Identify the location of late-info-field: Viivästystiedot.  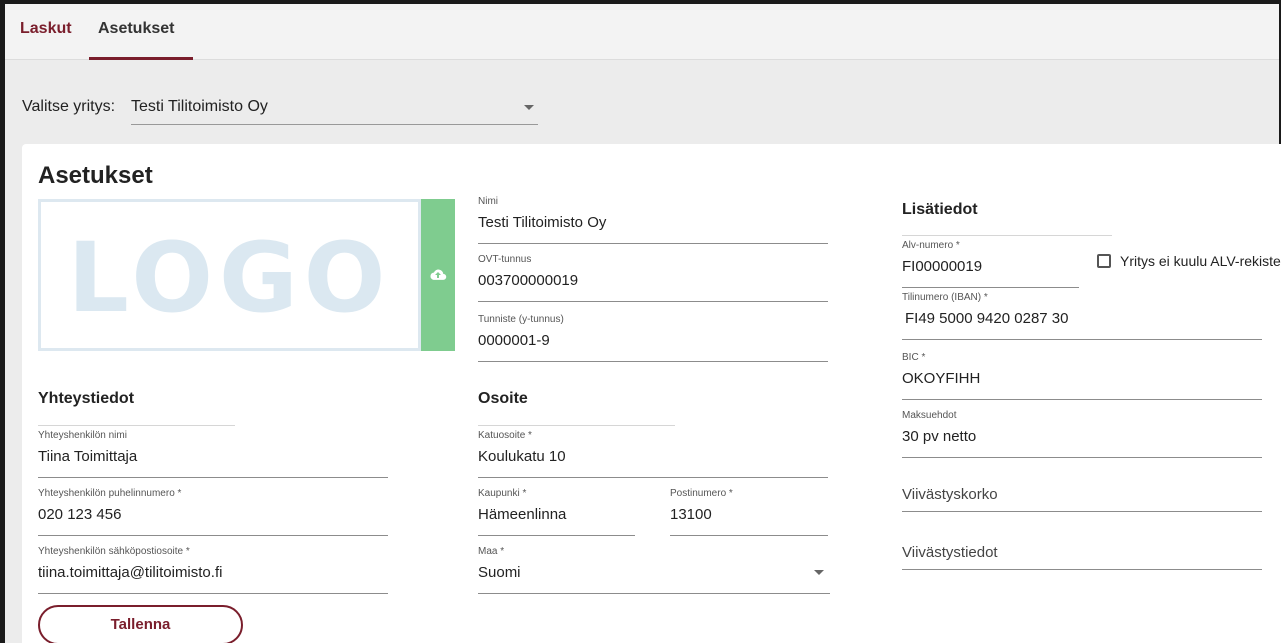
(1082, 546).